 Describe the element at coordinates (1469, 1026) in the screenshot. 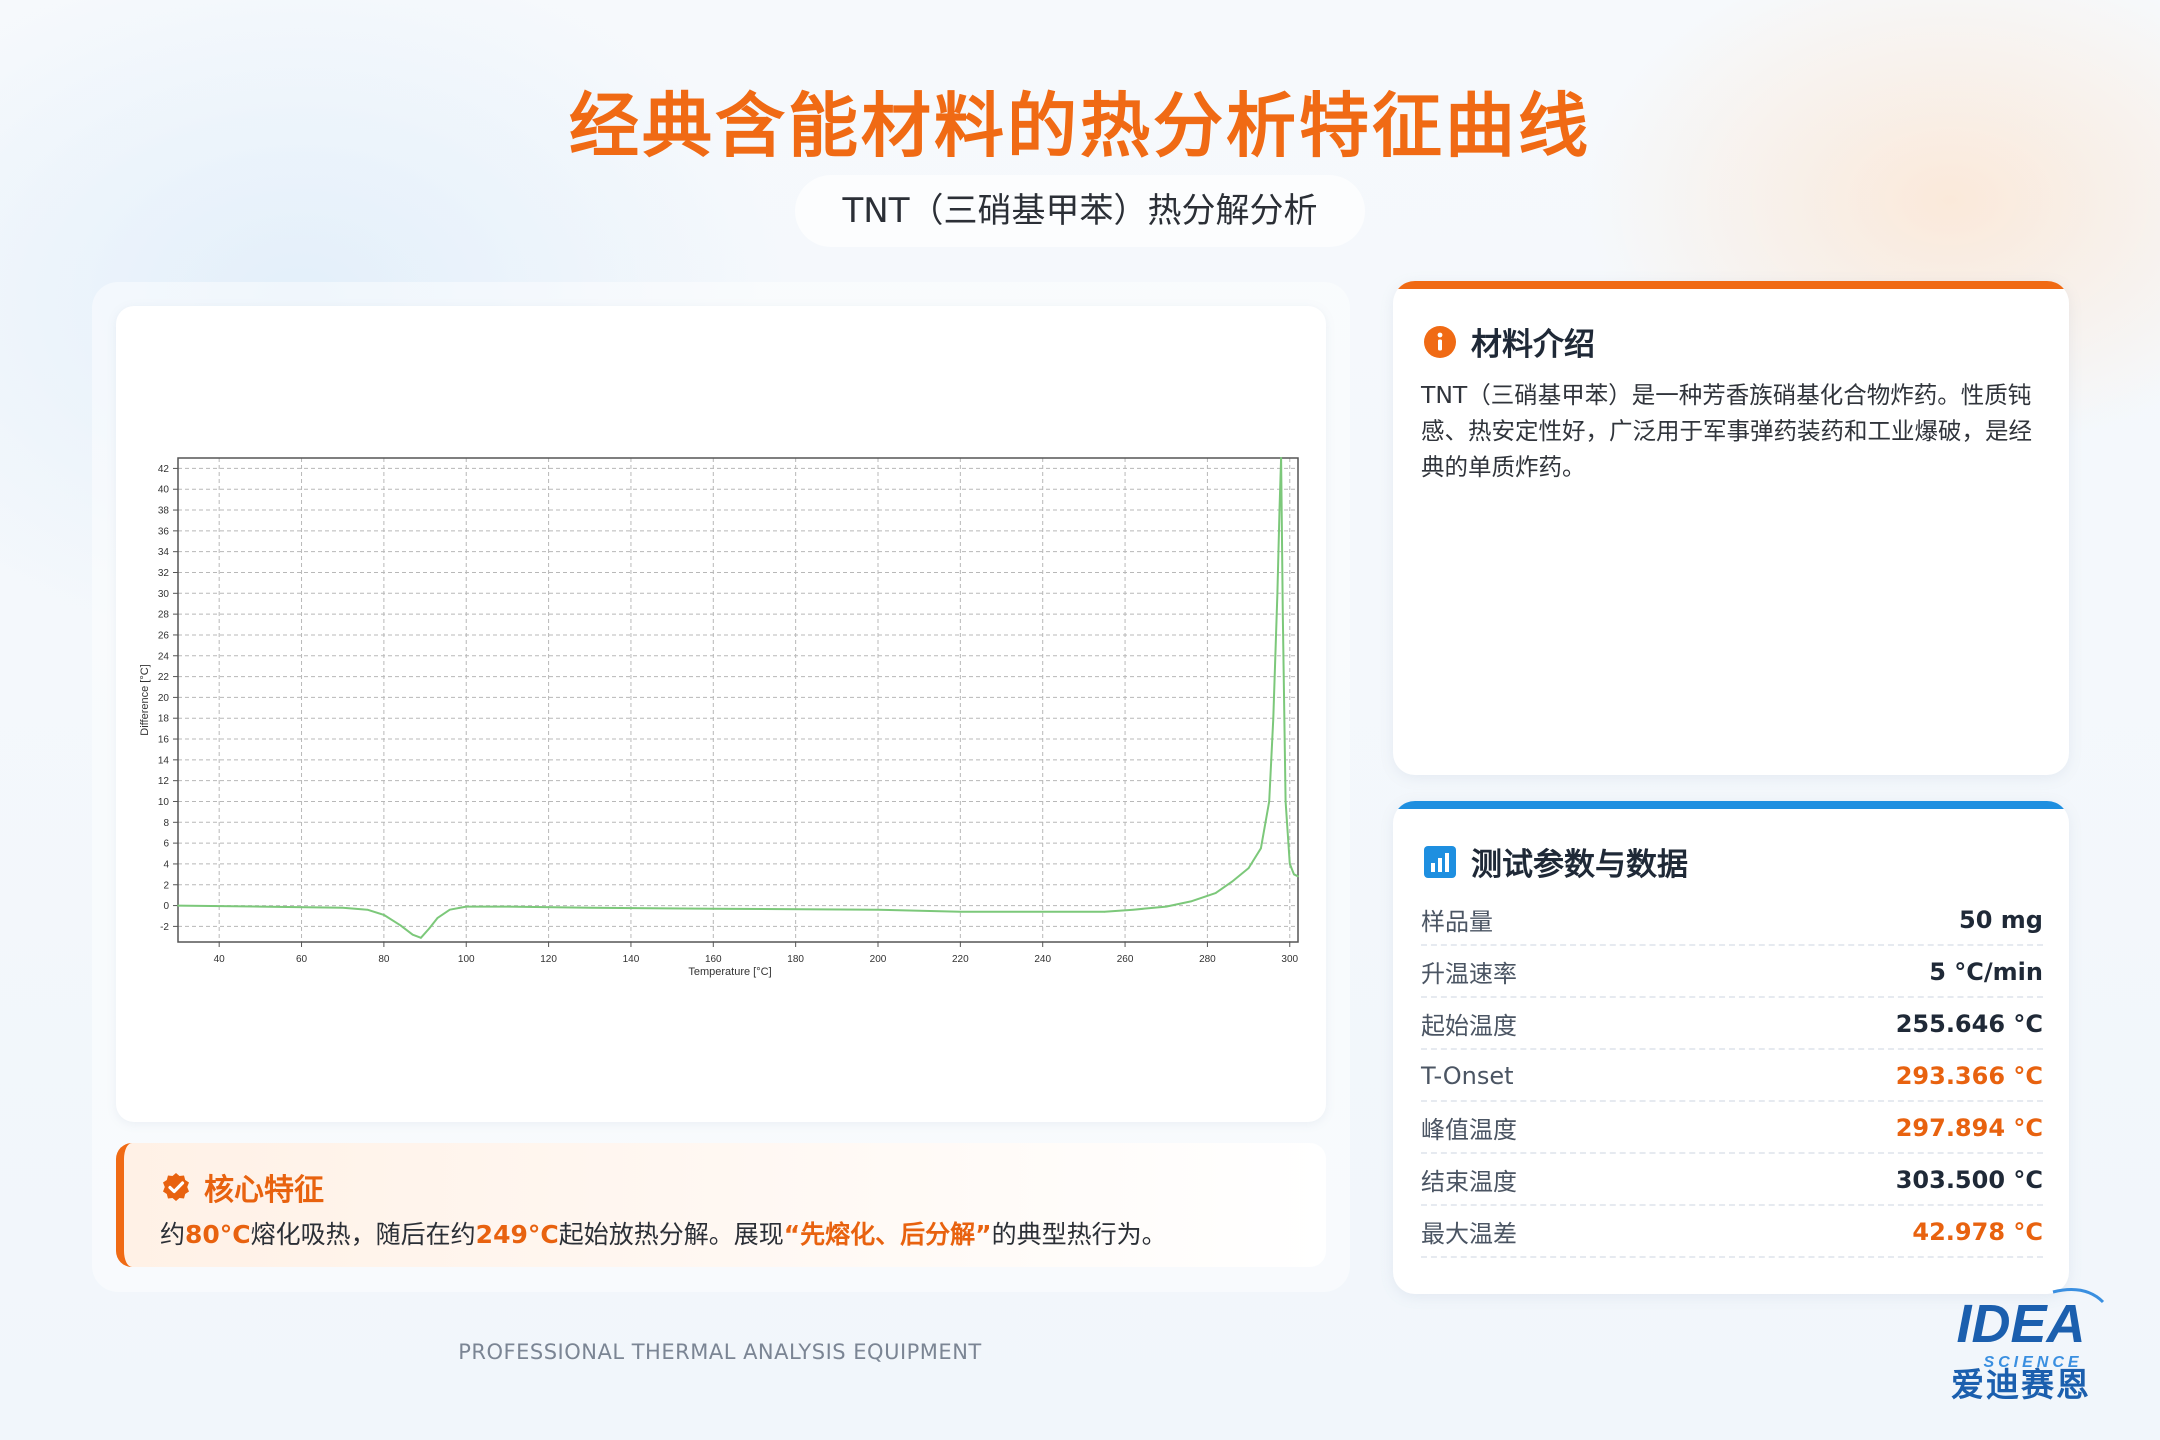

I see `param-label: 起始温度` at that location.